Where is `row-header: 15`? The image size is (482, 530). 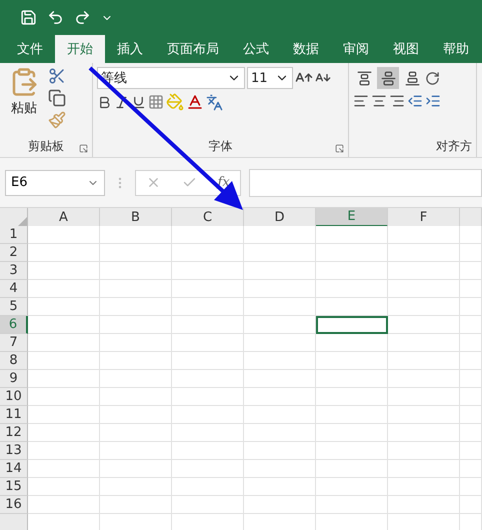
row-header: 15 is located at coordinates (14, 487).